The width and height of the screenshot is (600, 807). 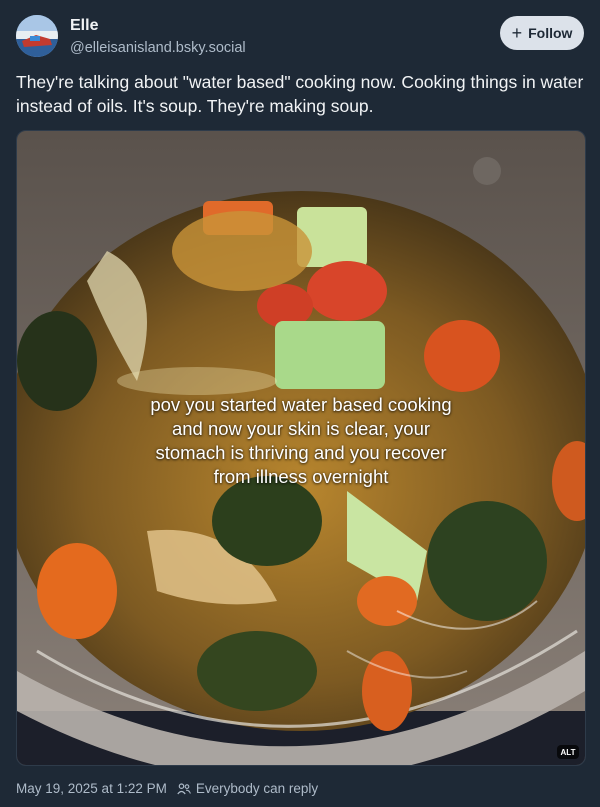 I want to click on author-handle: @elleisanisland.bsky.social, so click(x=158, y=48).